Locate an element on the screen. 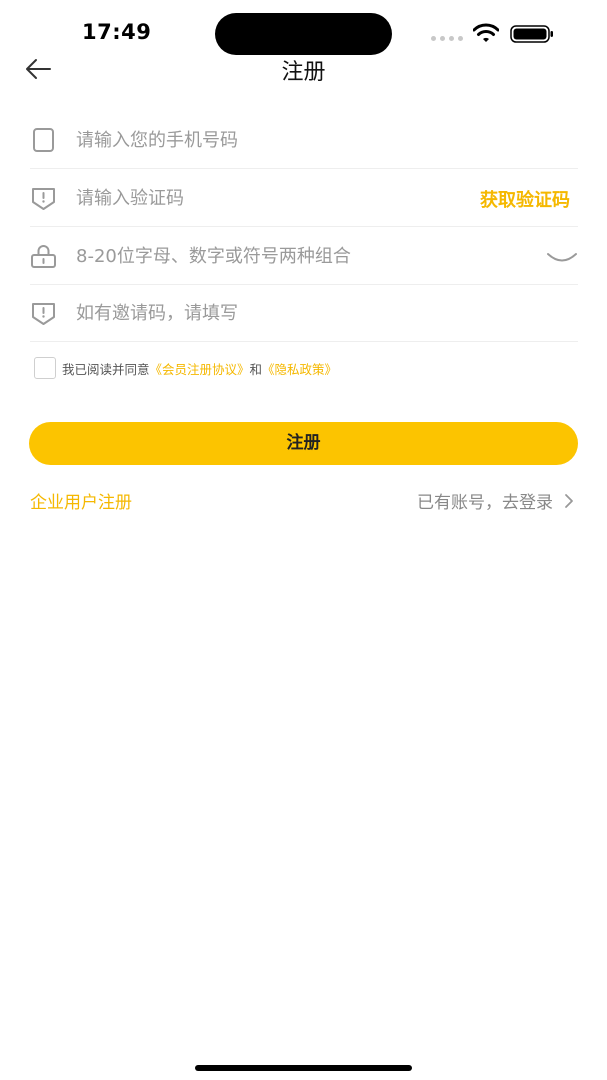  agreement-text: 我已阅读并同意《会员注册协议》和《隐私政策》 is located at coordinates (199, 368).